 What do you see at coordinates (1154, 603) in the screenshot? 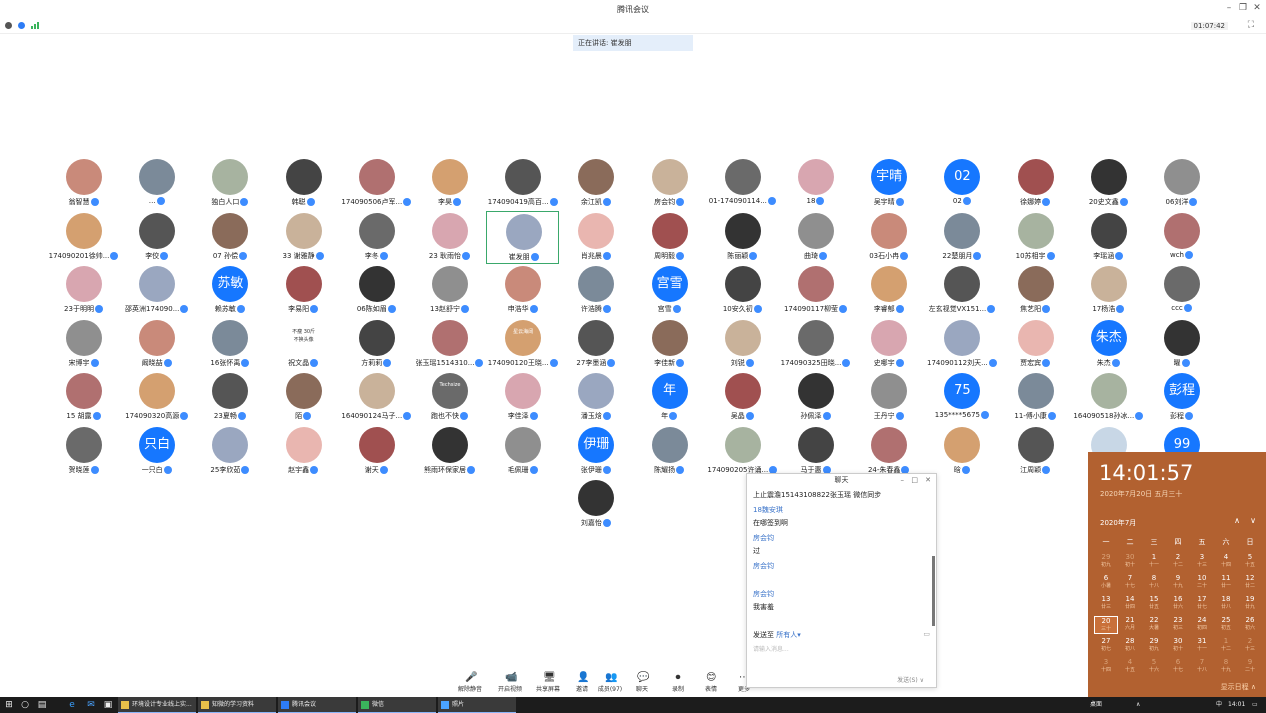
I see `calendar-day: 15 廿五` at bounding box center [1154, 603].